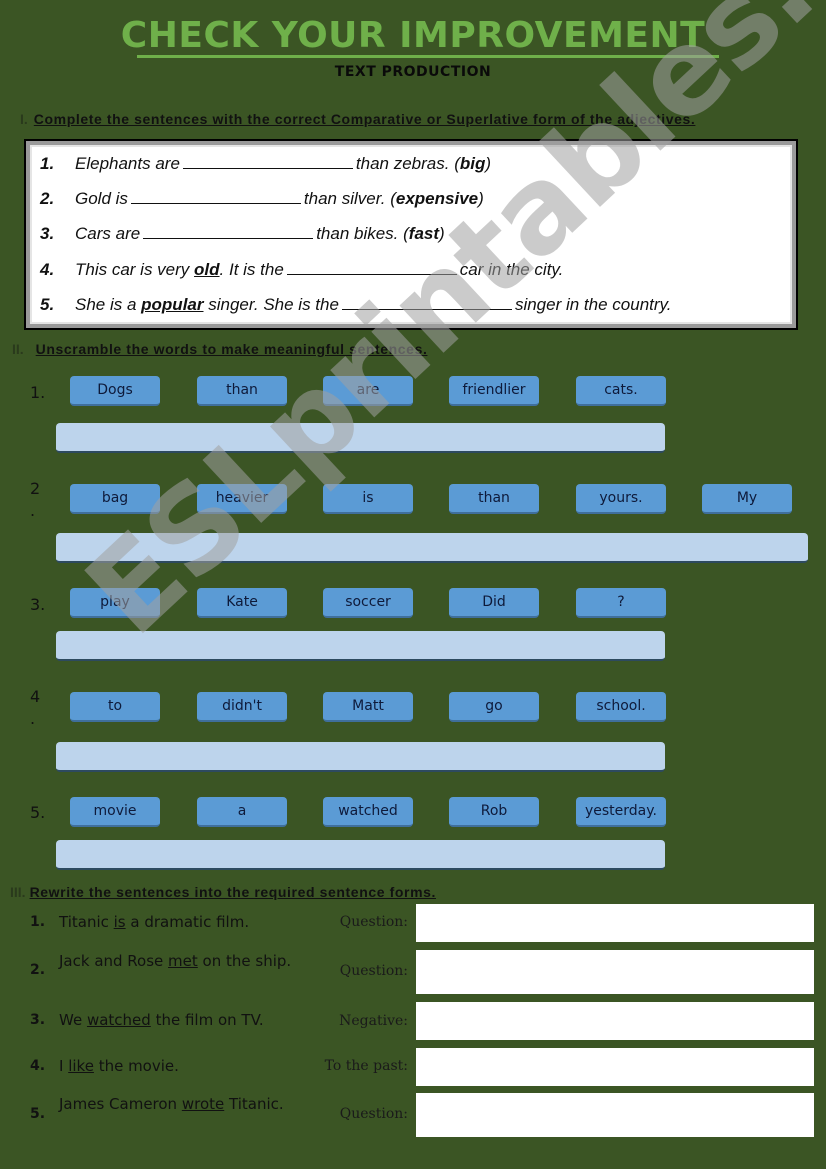 The width and height of the screenshot is (826, 1169). I want to click on question-number: 5., so click(38, 812).